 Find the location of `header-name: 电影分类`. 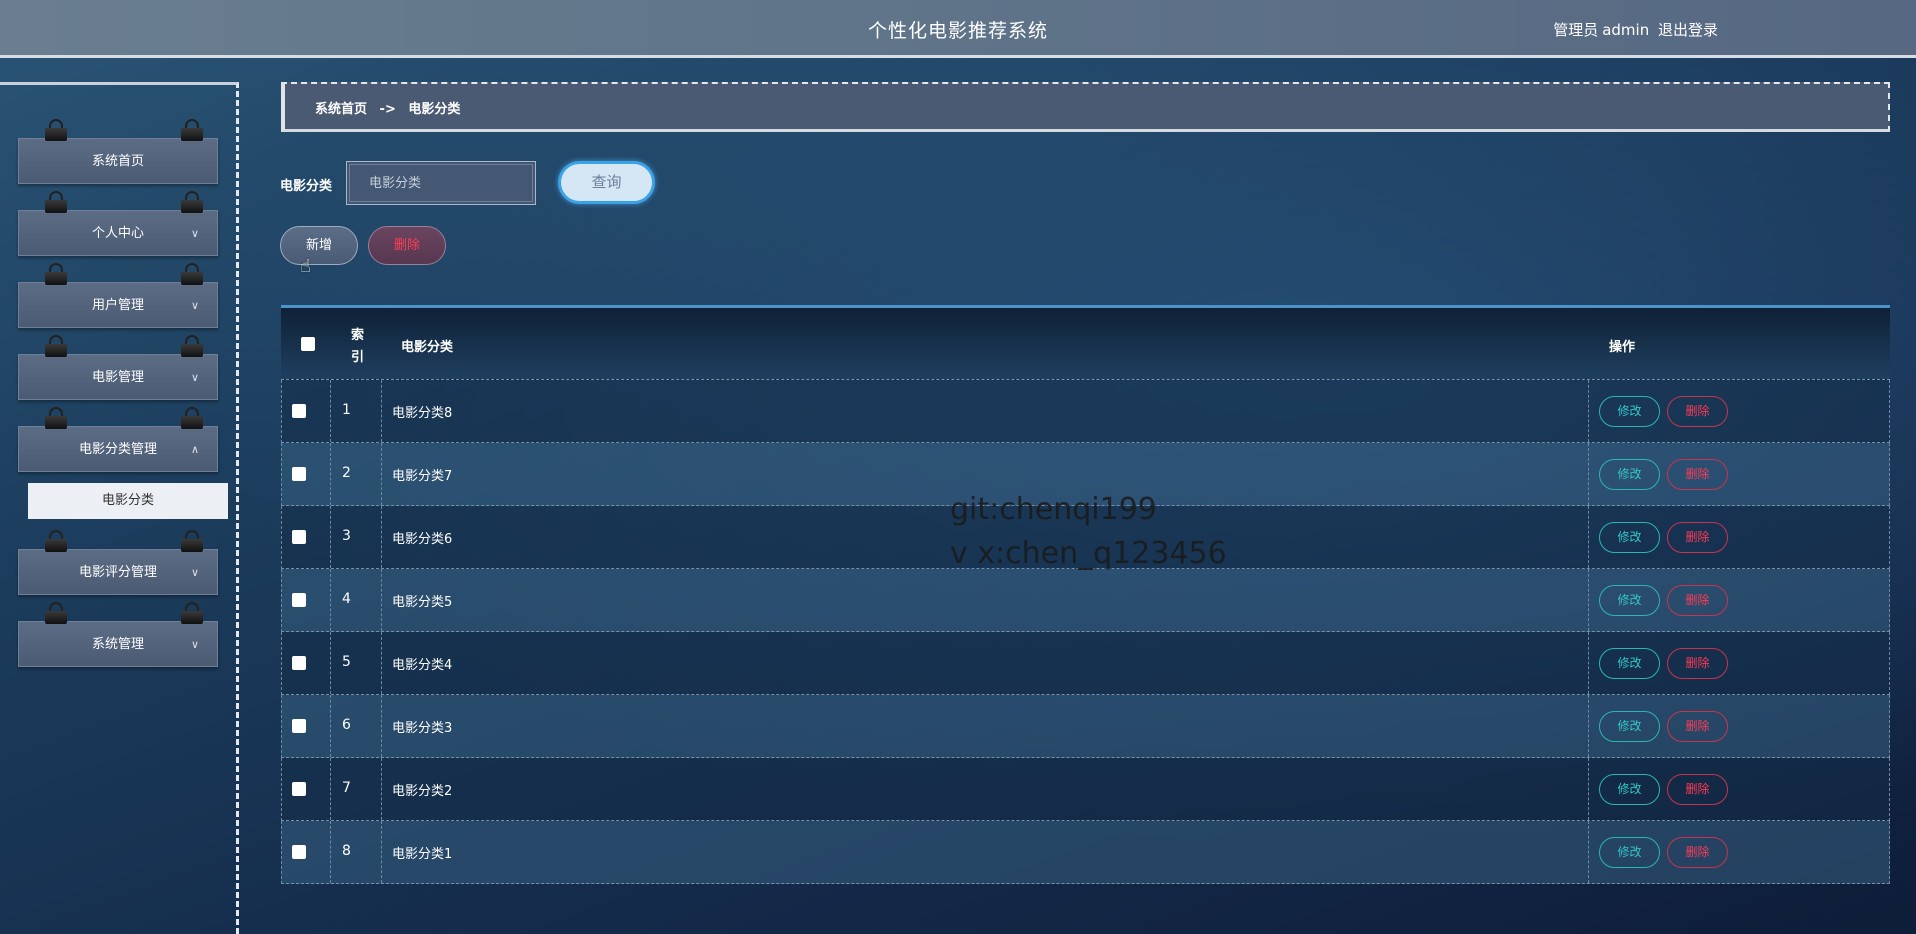

header-name: 电影分类 is located at coordinates (427, 347).